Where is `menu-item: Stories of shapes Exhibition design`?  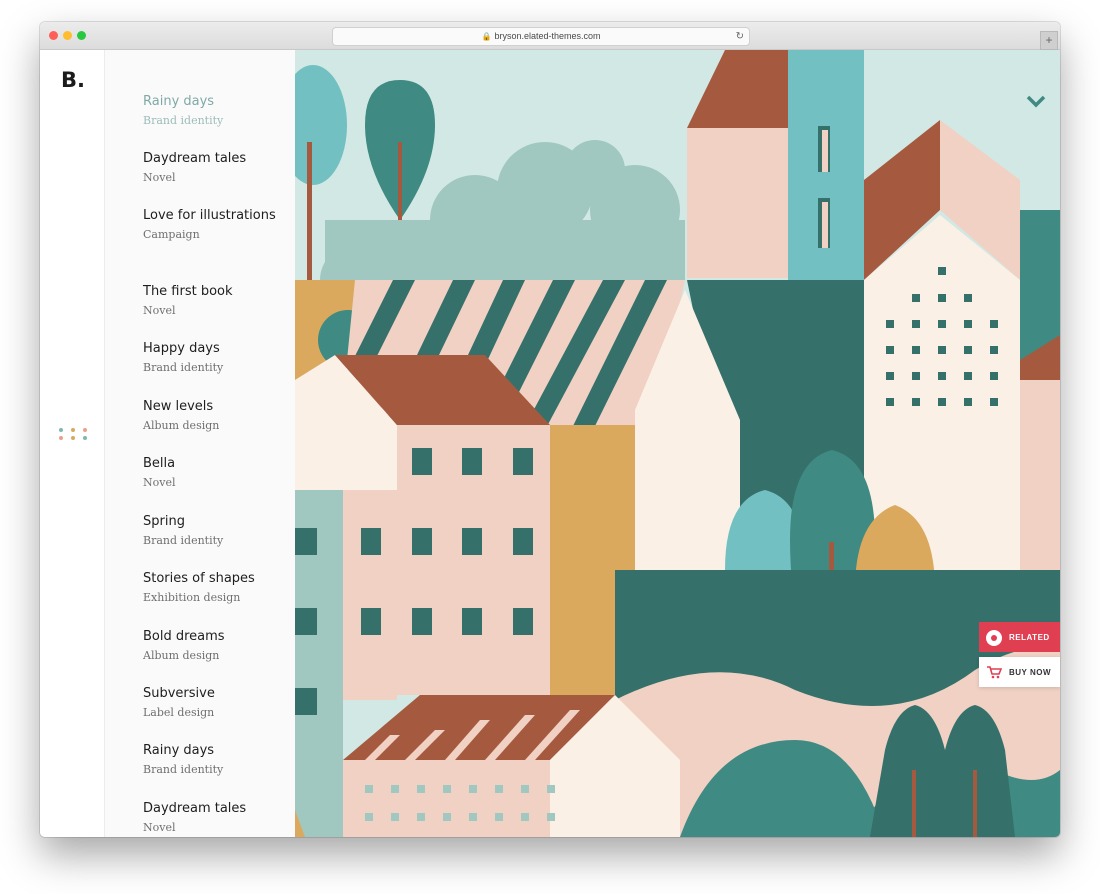 menu-item: Stories of shapes Exhibition design is located at coordinates (213, 588).